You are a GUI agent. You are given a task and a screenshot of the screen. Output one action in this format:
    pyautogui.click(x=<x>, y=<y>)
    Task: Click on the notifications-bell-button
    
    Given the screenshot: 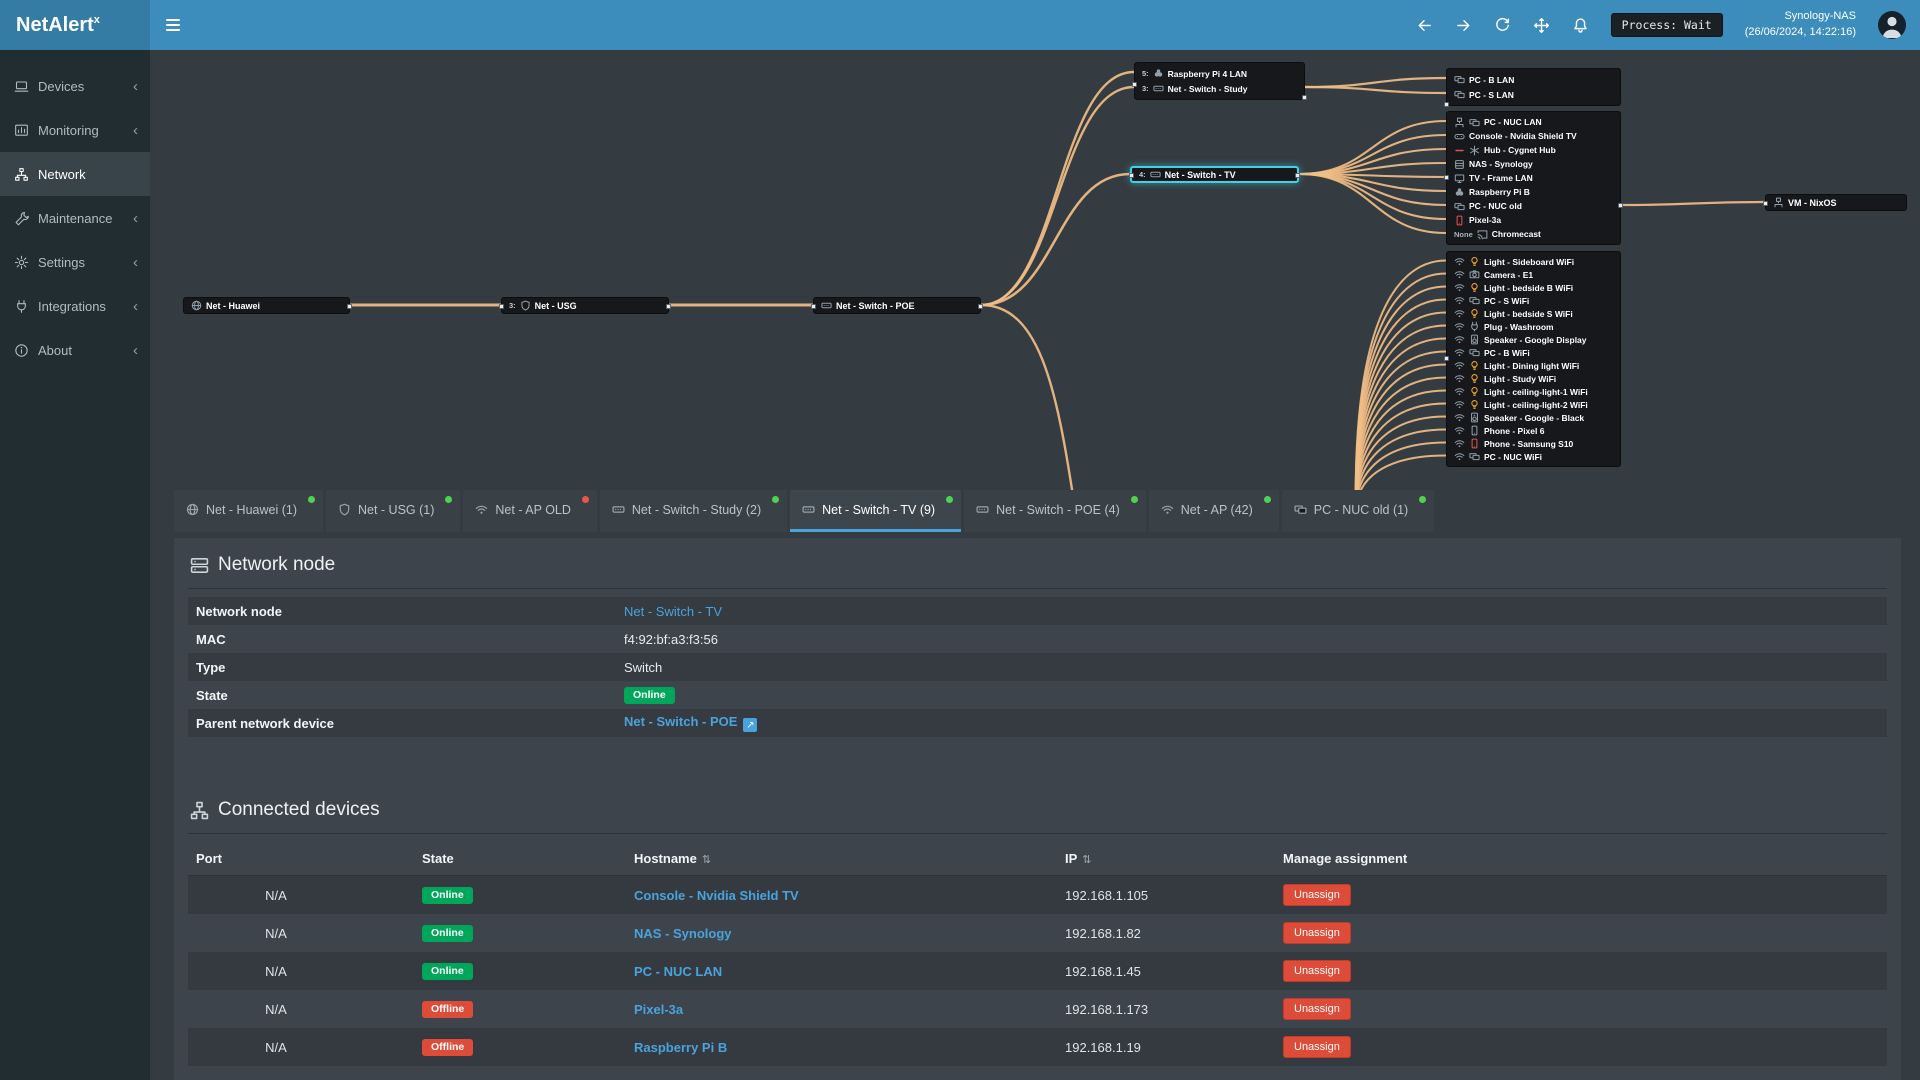 What is the action you would take?
    pyautogui.click(x=1580, y=25)
    